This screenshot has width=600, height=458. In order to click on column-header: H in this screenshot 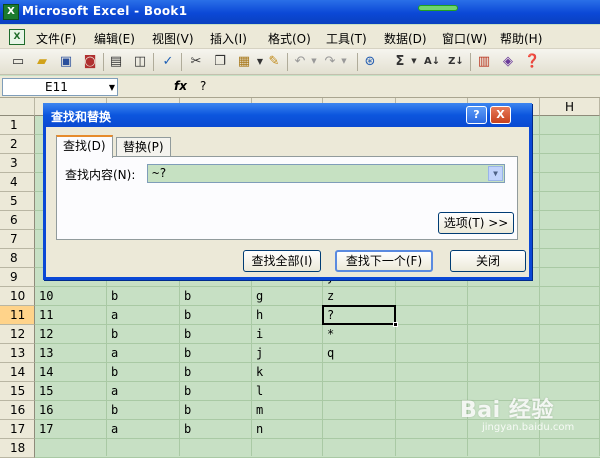, I will do `click(570, 107)`.